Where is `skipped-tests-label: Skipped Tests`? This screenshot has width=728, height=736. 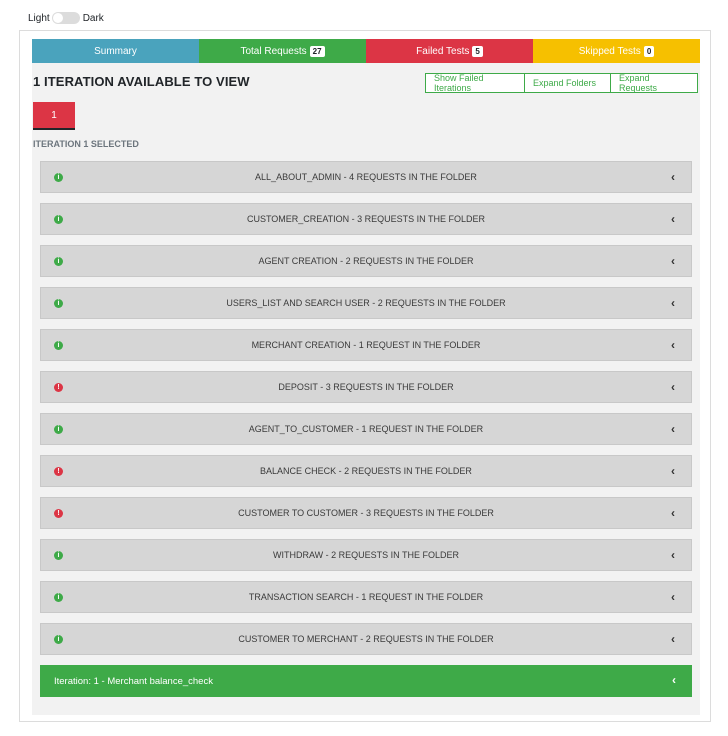 skipped-tests-label: Skipped Tests is located at coordinates (609, 51).